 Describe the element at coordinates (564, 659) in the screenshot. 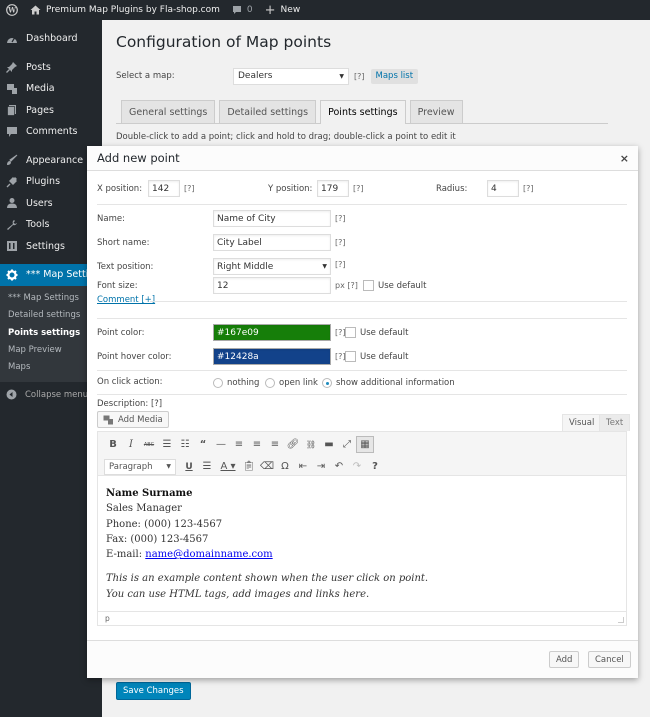

I see `add-button: Add` at that location.